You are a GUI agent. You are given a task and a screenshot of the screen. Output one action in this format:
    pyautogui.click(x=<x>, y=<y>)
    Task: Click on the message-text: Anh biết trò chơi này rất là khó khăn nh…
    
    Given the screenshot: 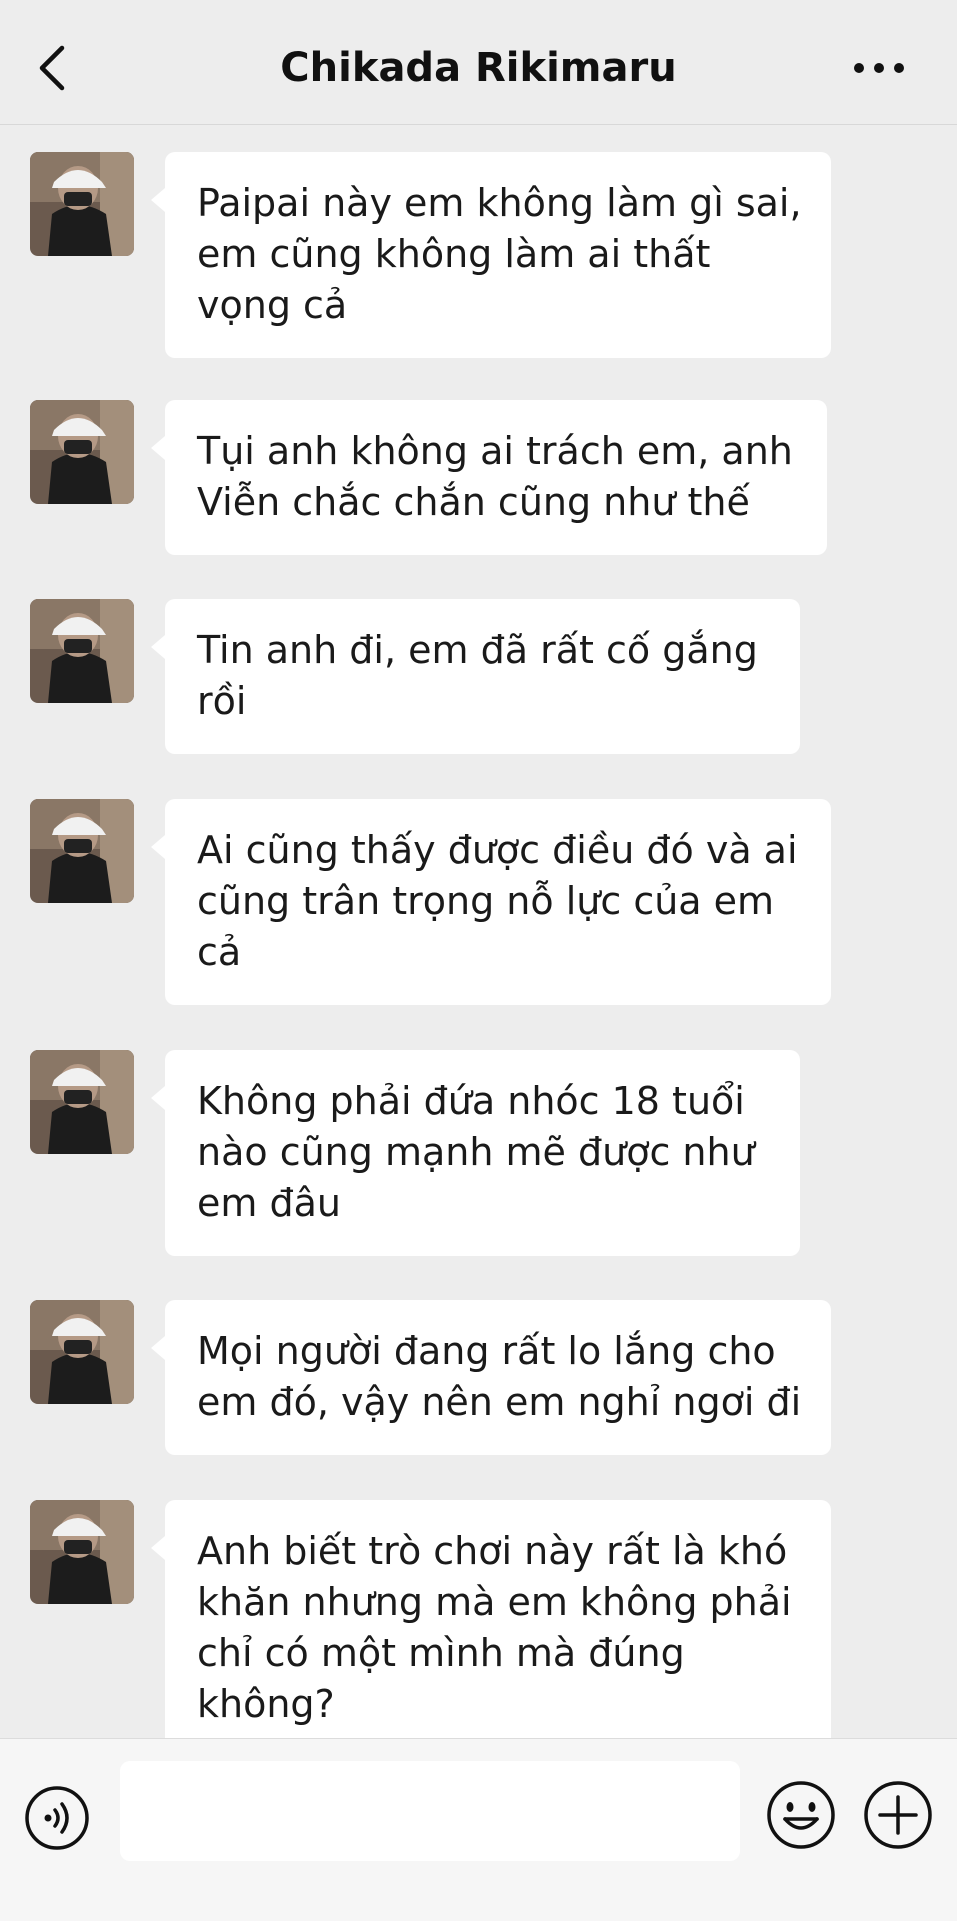 What is the action you would take?
    pyautogui.click(x=494, y=1627)
    